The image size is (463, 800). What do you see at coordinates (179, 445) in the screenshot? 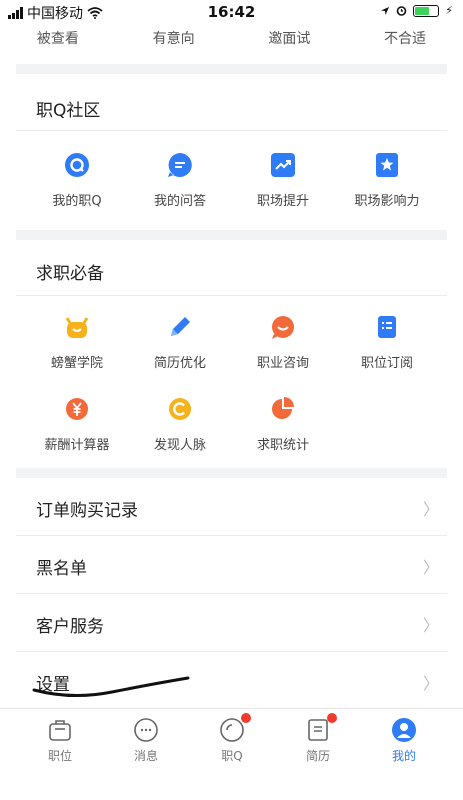
I see `discover-connections-label: 发现人脉` at bounding box center [179, 445].